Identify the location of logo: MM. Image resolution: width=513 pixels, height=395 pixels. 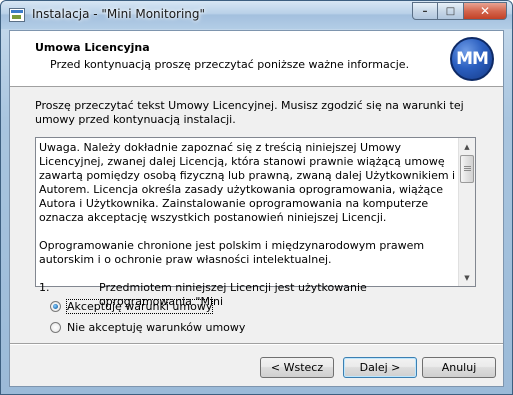
(472, 59).